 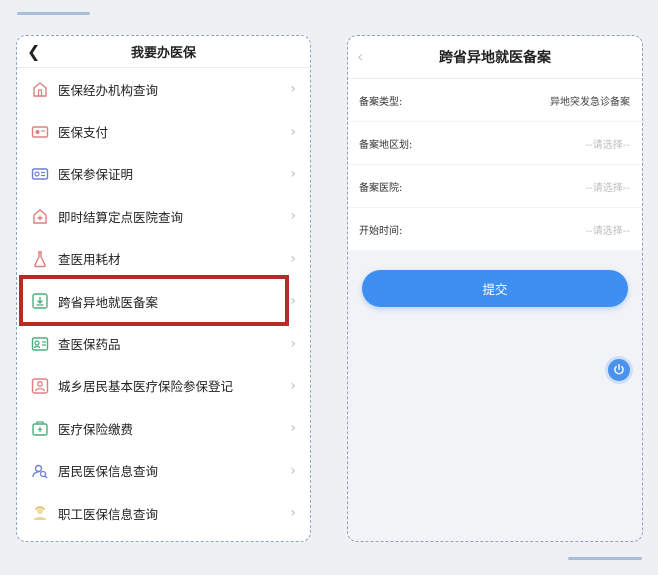 I want to click on menu-item-label: 查医用耗材, so click(x=89, y=260).